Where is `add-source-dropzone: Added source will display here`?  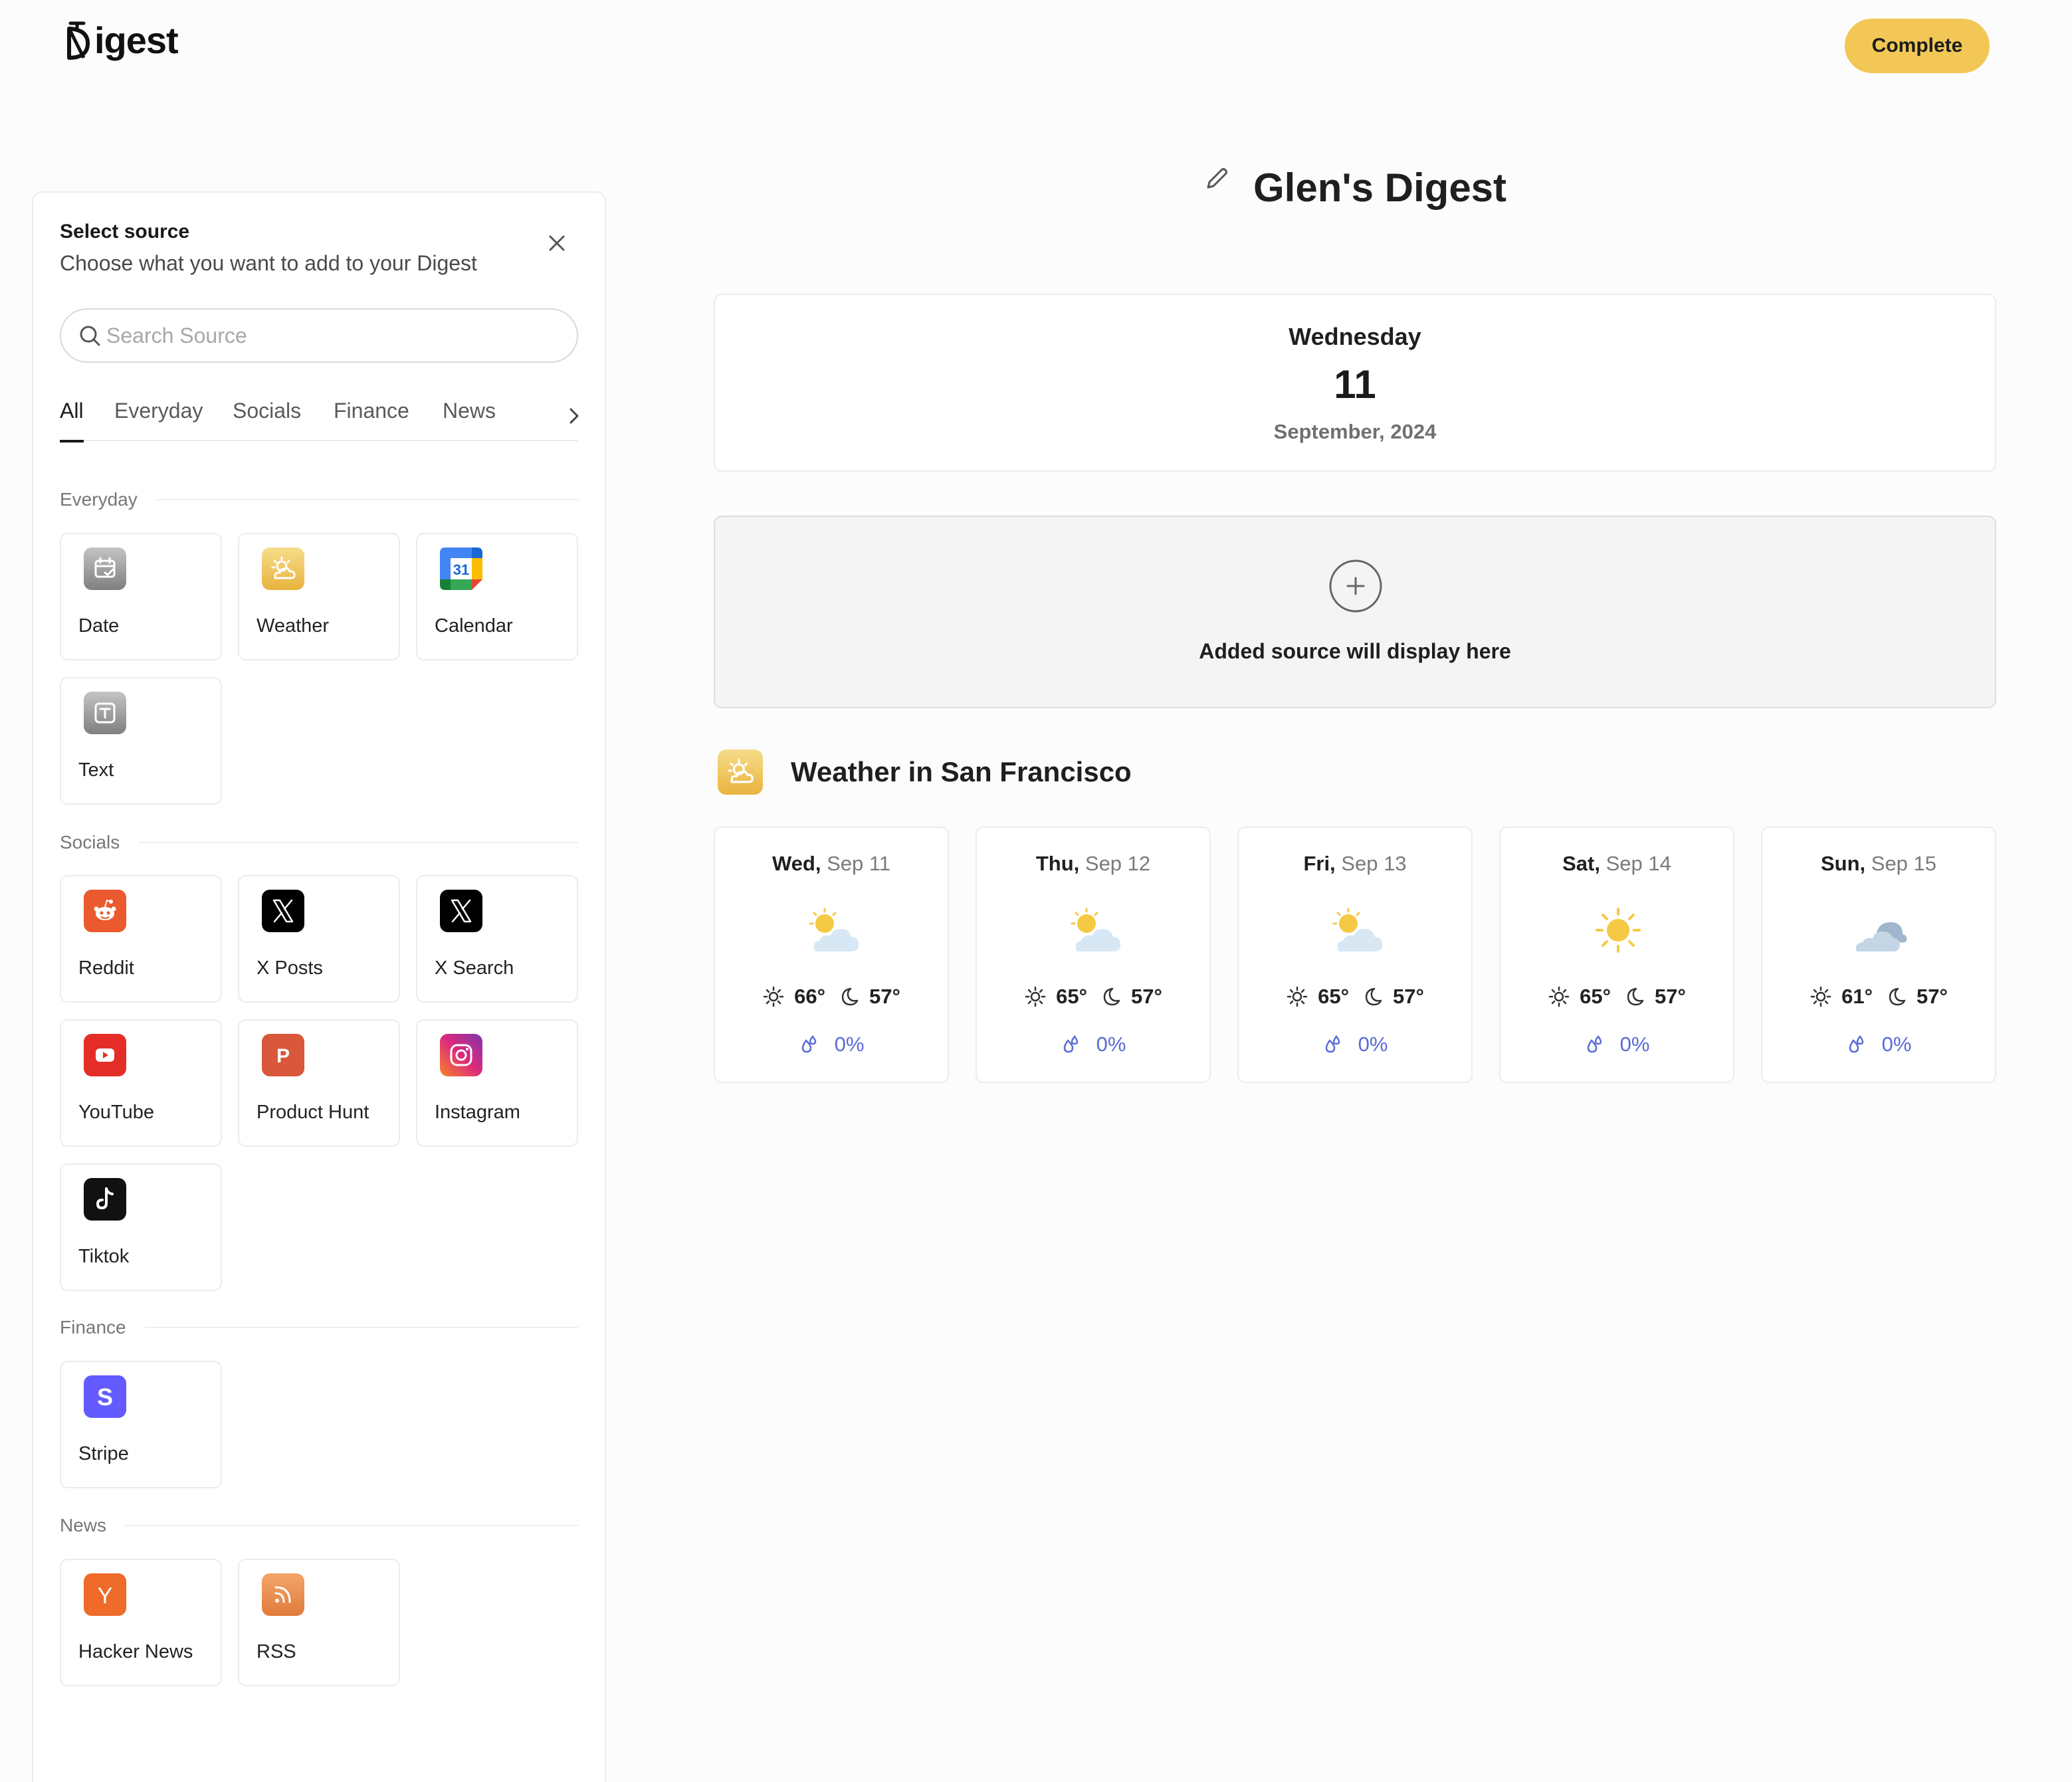
add-source-dropzone: Added source will display here is located at coordinates (1355, 612).